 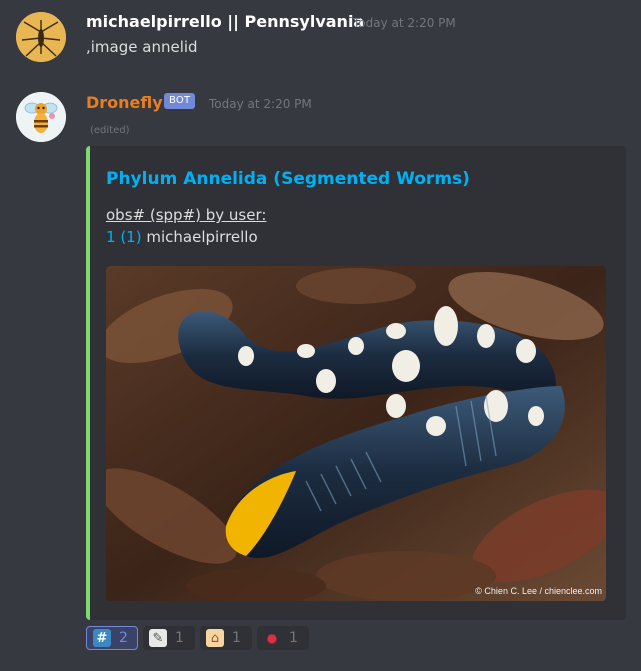 I want to click on reaction-pushpin: ● 1, so click(x=283, y=638).